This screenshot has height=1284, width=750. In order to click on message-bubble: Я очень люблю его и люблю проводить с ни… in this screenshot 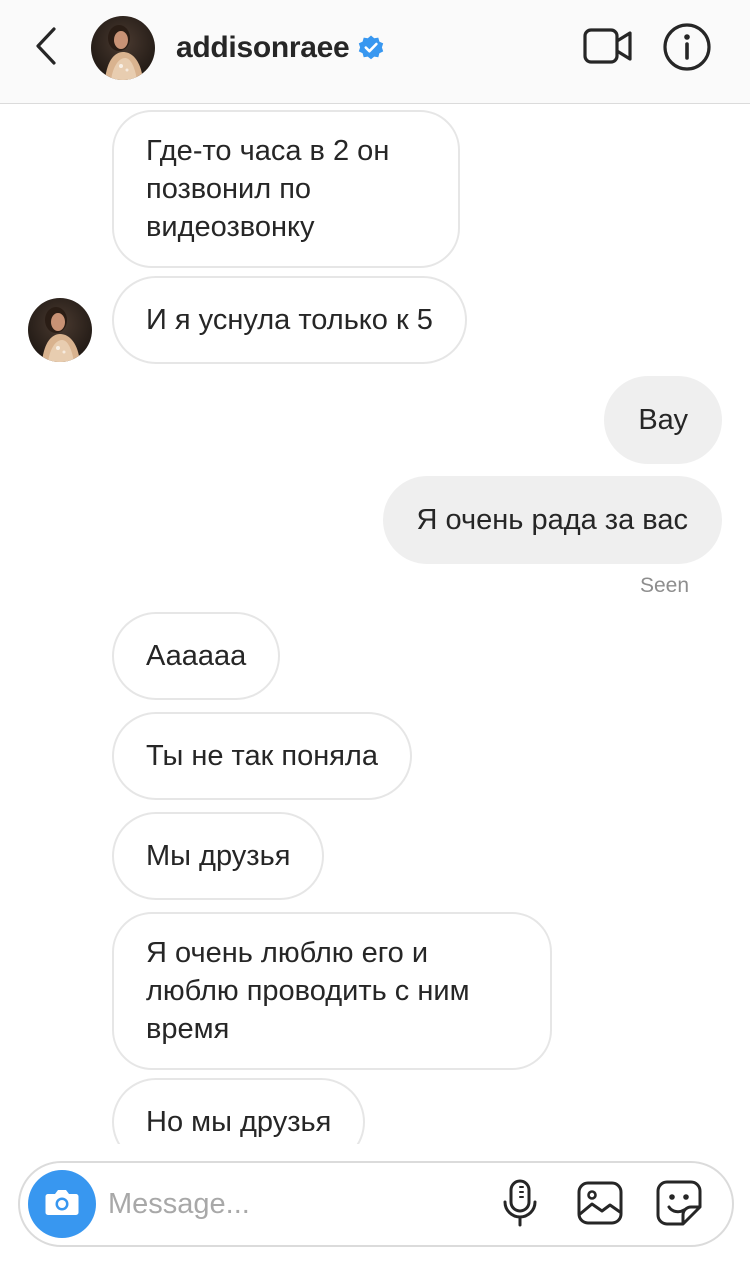, I will do `click(332, 991)`.